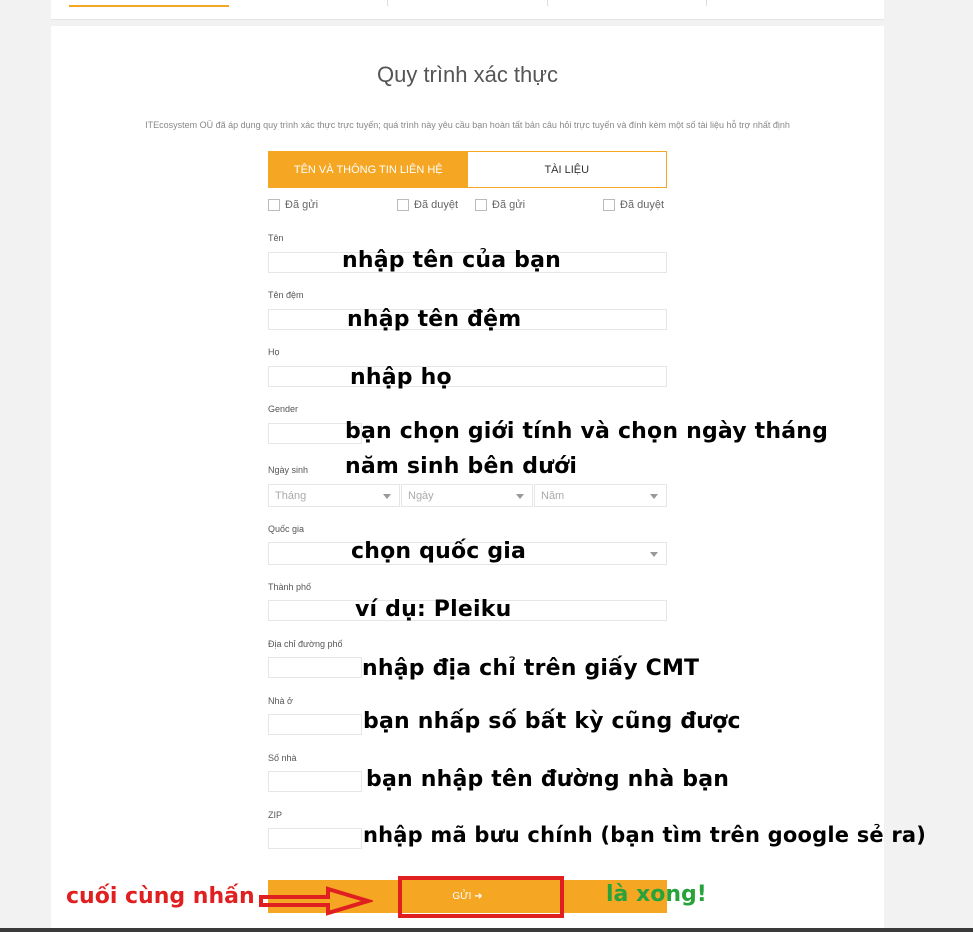 The width and height of the screenshot is (973, 932). What do you see at coordinates (315, 724) in the screenshot?
I see `house-input` at bounding box center [315, 724].